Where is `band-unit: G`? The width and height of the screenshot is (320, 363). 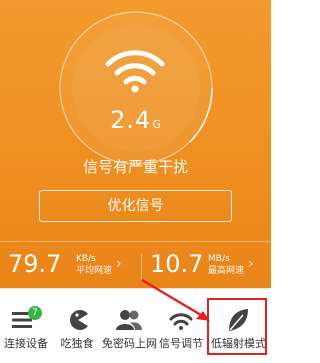 band-unit: G is located at coordinates (156, 124).